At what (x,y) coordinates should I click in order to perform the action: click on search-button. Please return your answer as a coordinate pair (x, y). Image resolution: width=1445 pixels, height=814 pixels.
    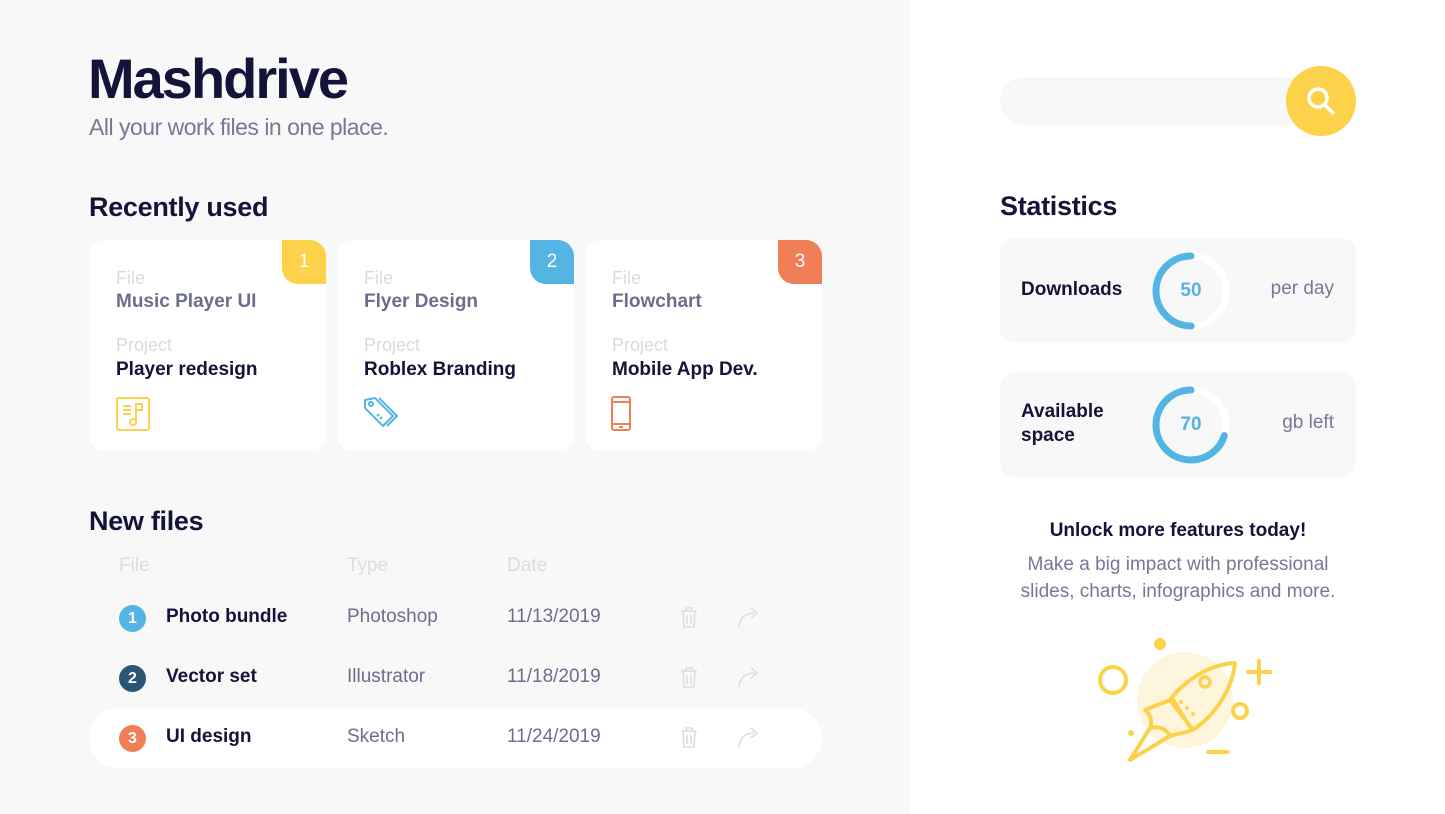
    Looking at the image, I should click on (1321, 101).